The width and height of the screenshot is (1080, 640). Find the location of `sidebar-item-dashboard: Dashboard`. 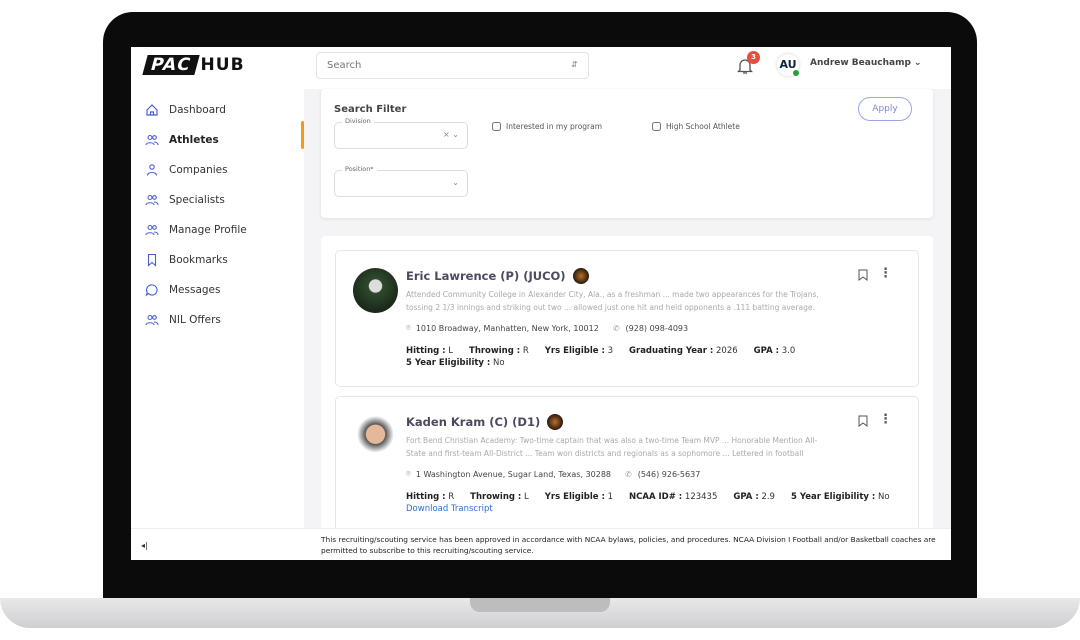

sidebar-item-dashboard: Dashboard is located at coordinates (196, 110).